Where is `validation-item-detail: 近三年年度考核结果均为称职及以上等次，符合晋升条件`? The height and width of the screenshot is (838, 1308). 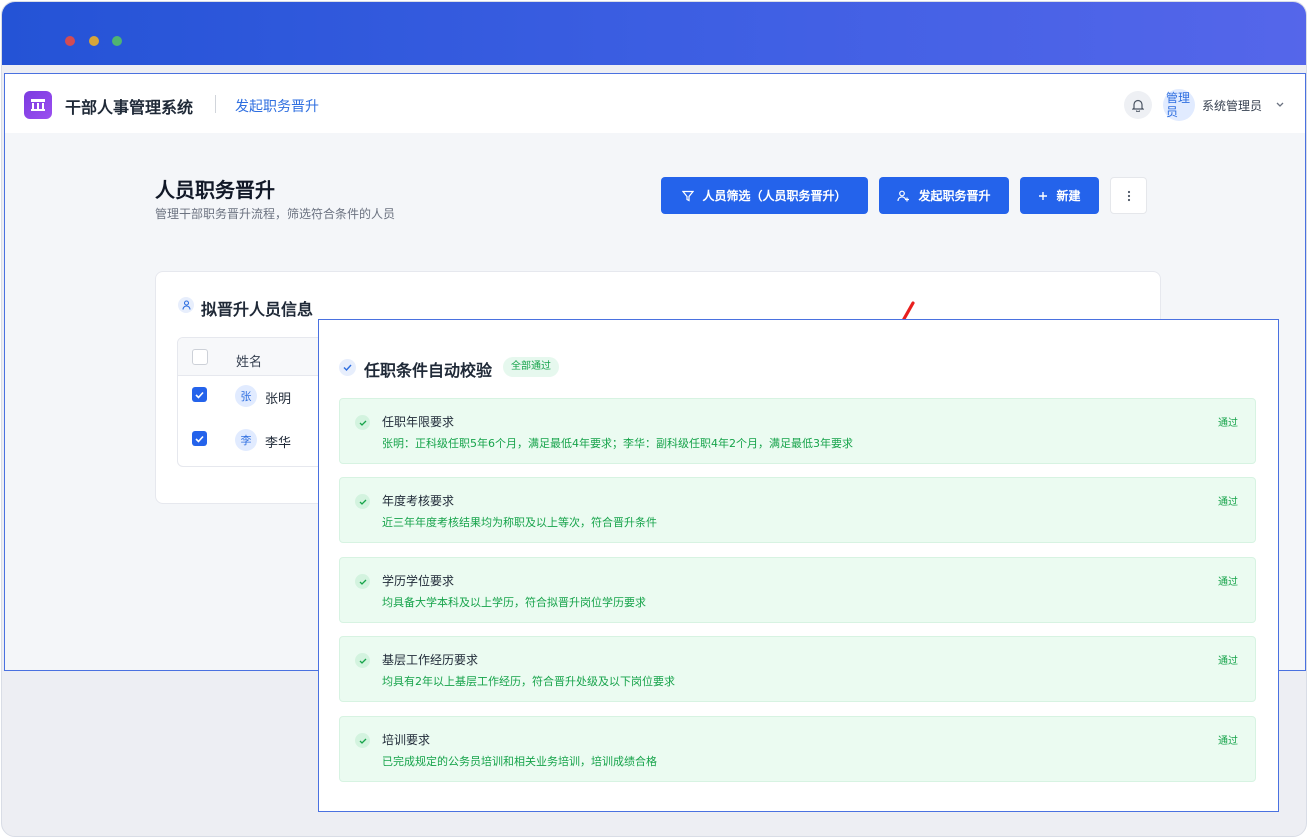 validation-item-detail: 近三年年度考核结果均为称职及以上等次，符合晋升条件 is located at coordinates (519, 522).